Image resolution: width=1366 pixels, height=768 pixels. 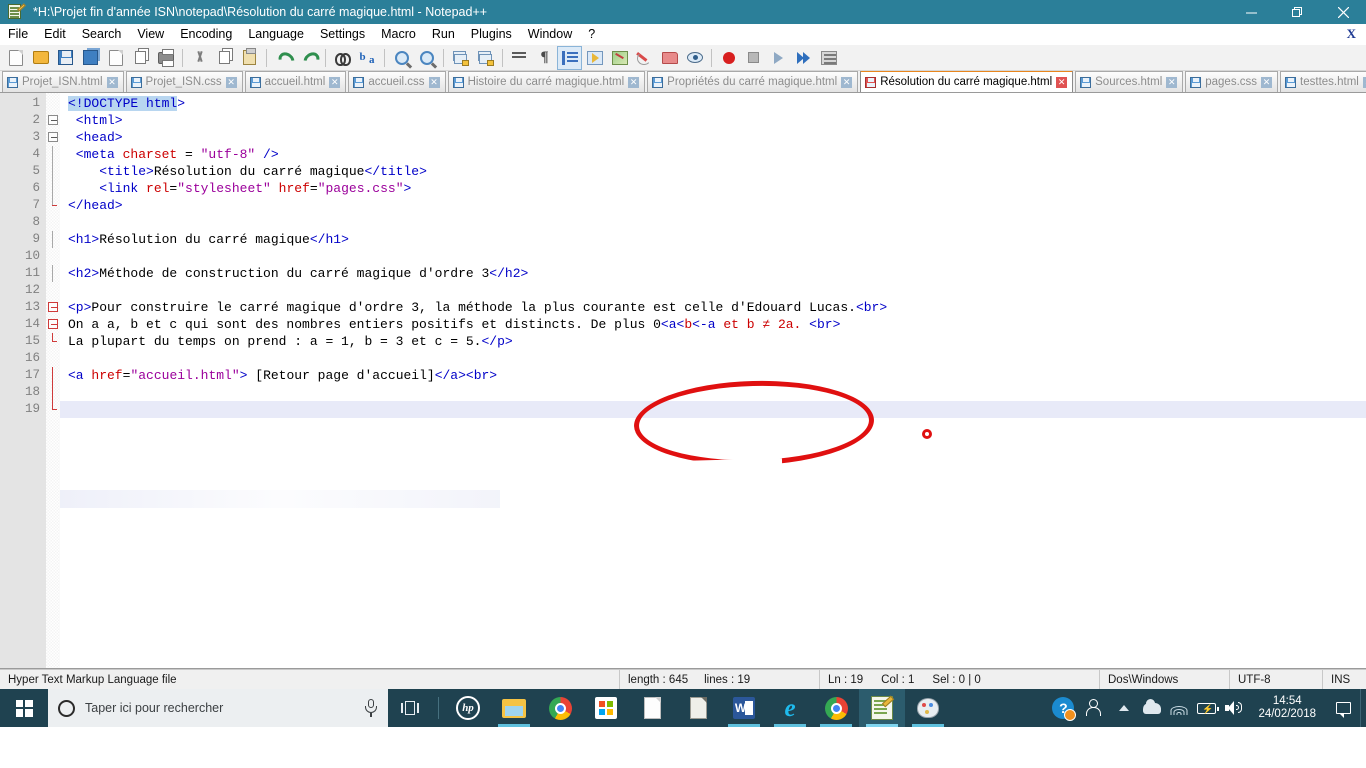 What do you see at coordinates (1179, 708) in the screenshot?
I see `tray-network` at bounding box center [1179, 708].